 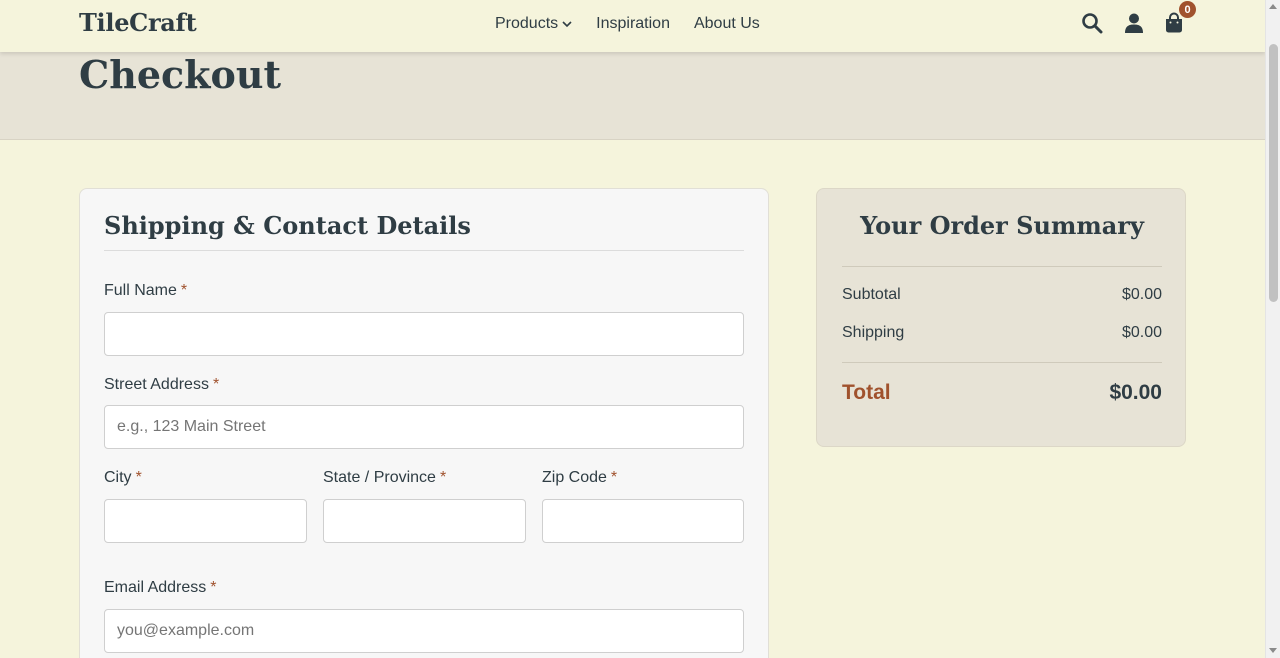 I want to click on subtotal-row: Subtotal $0.00, so click(x=1002, y=295).